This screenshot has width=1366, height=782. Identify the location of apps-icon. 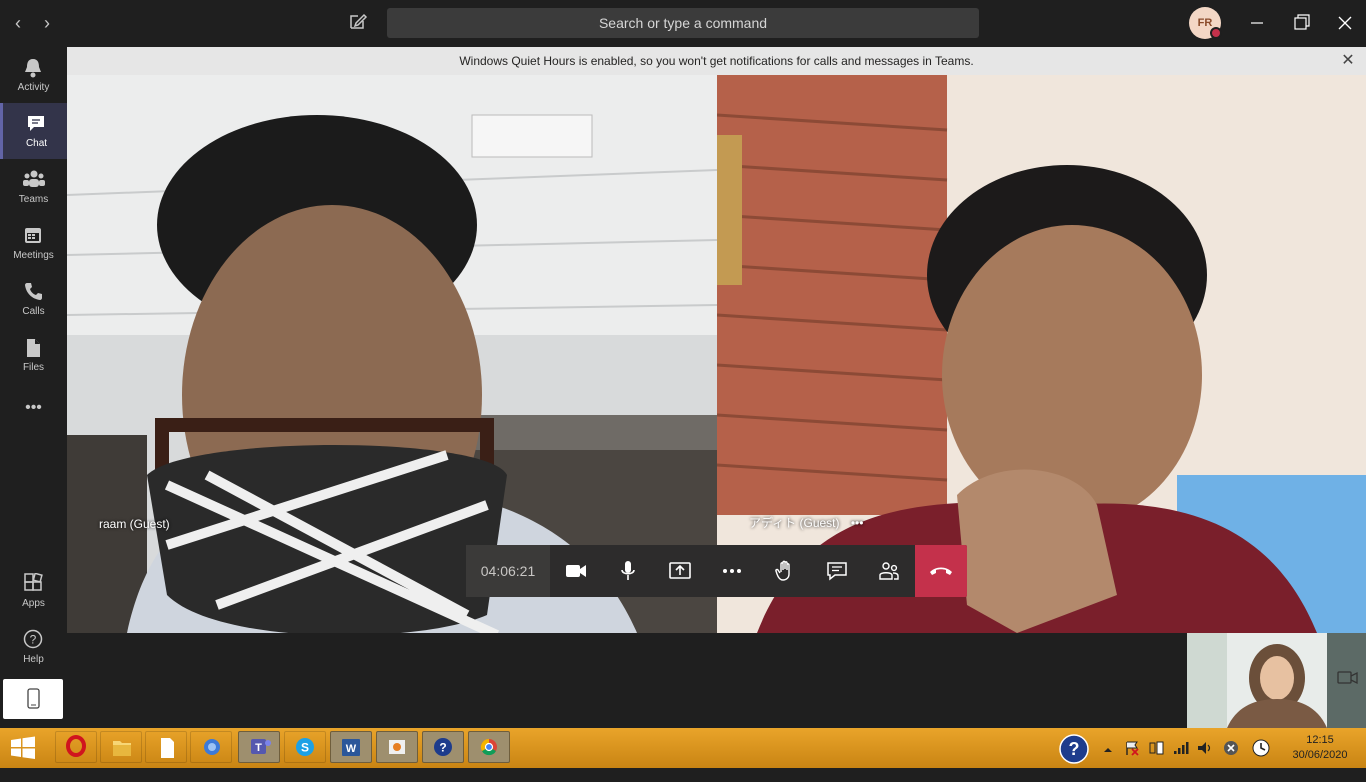
(33, 582).